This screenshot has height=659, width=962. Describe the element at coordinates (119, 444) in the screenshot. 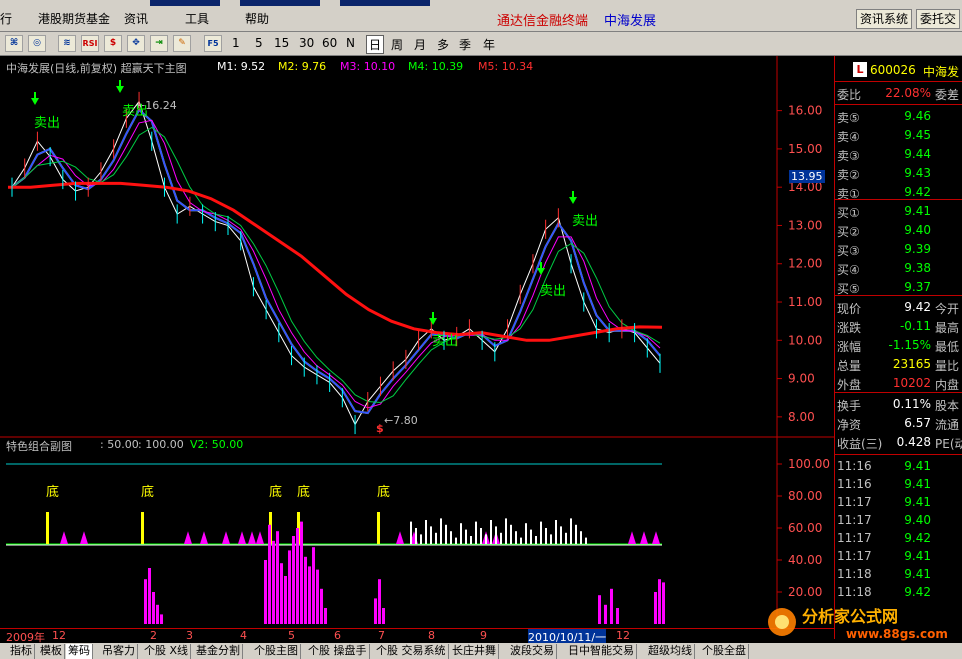

I see `sub-param-1: : 50.00` at that location.